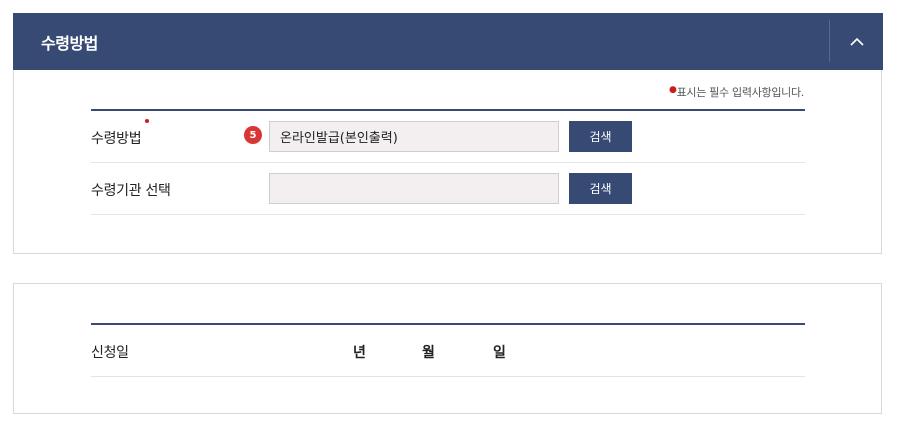 The width and height of the screenshot is (901, 432). What do you see at coordinates (131, 191) in the screenshot?
I see `receipt-agency-label: 수령기관 선택` at bounding box center [131, 191].